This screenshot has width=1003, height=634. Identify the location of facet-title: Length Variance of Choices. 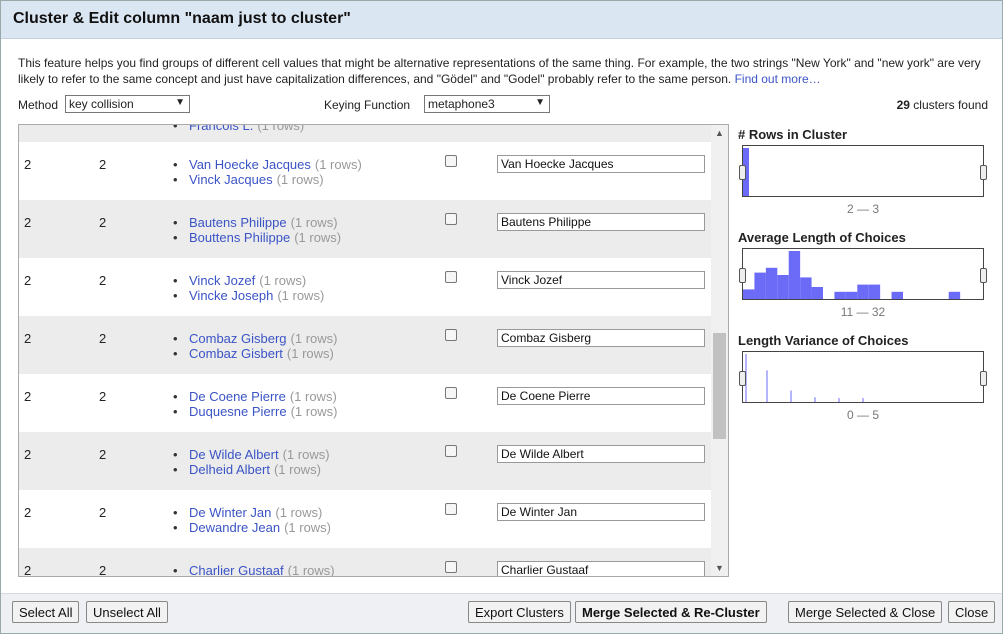
(823, 340).